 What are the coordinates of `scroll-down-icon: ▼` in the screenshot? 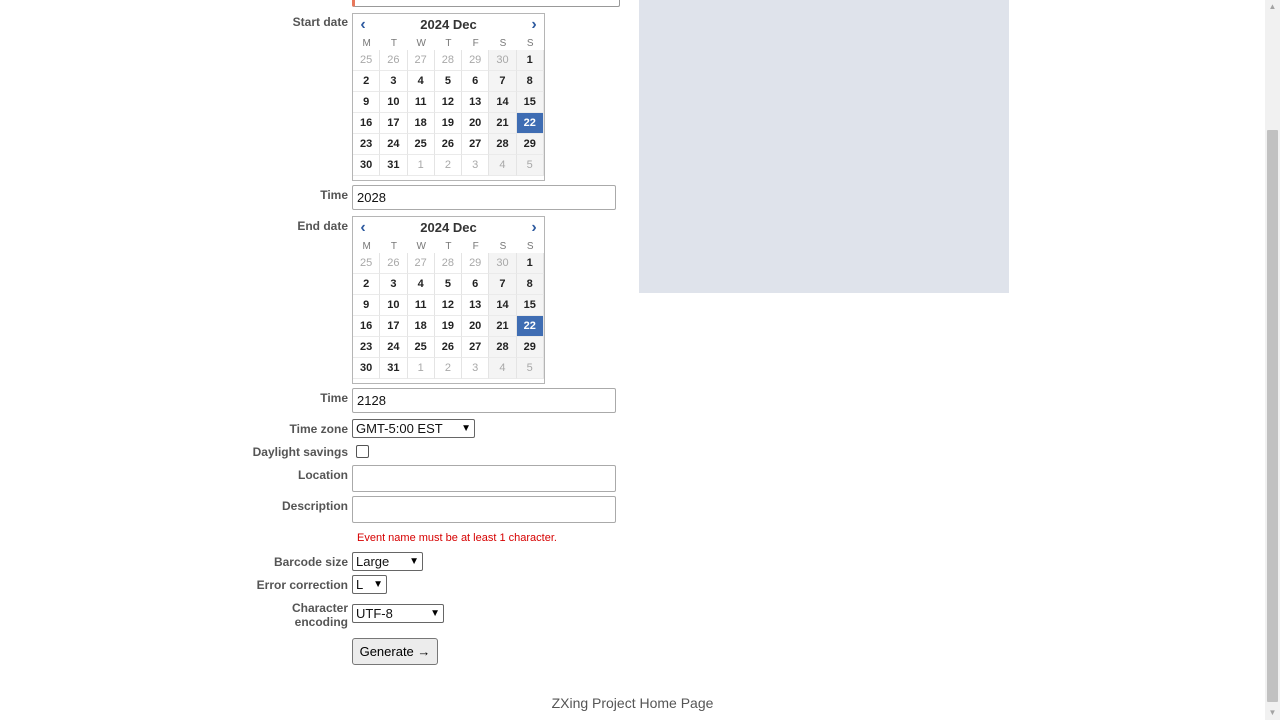 It's located at (1272, 713).